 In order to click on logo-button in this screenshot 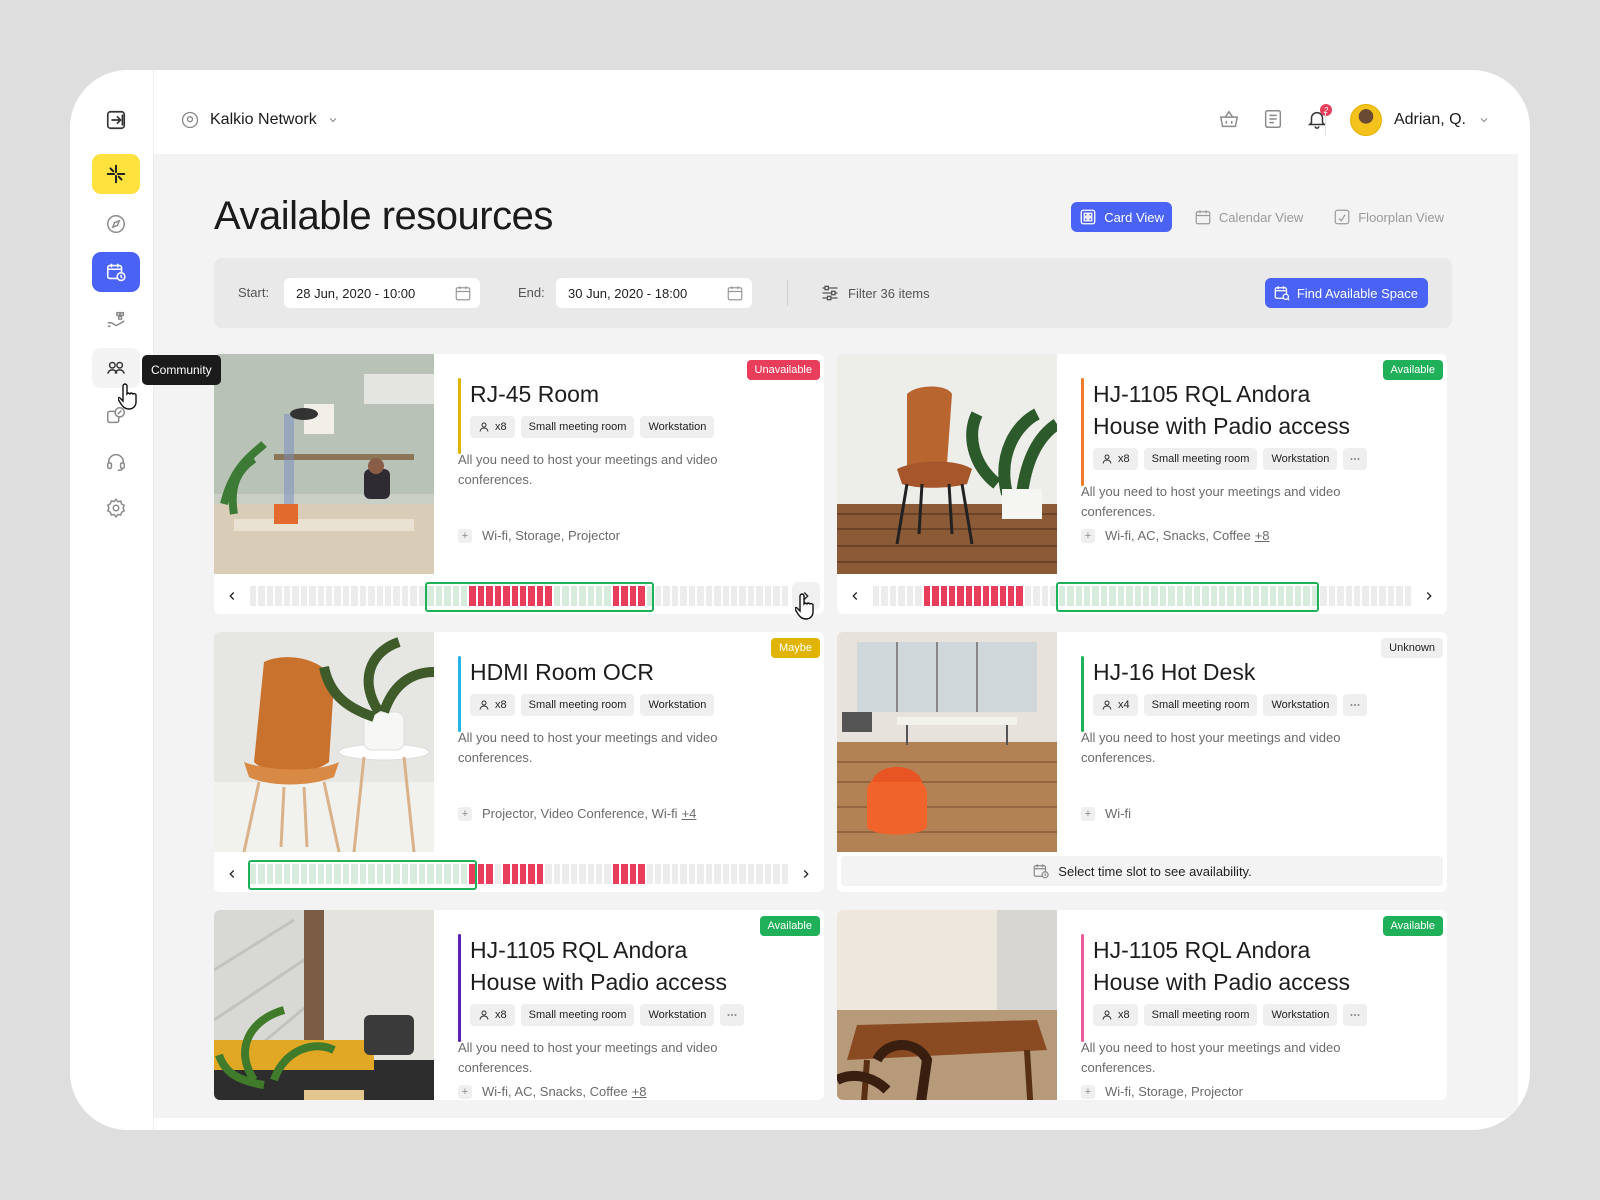, I will do `click(116, 174)`.